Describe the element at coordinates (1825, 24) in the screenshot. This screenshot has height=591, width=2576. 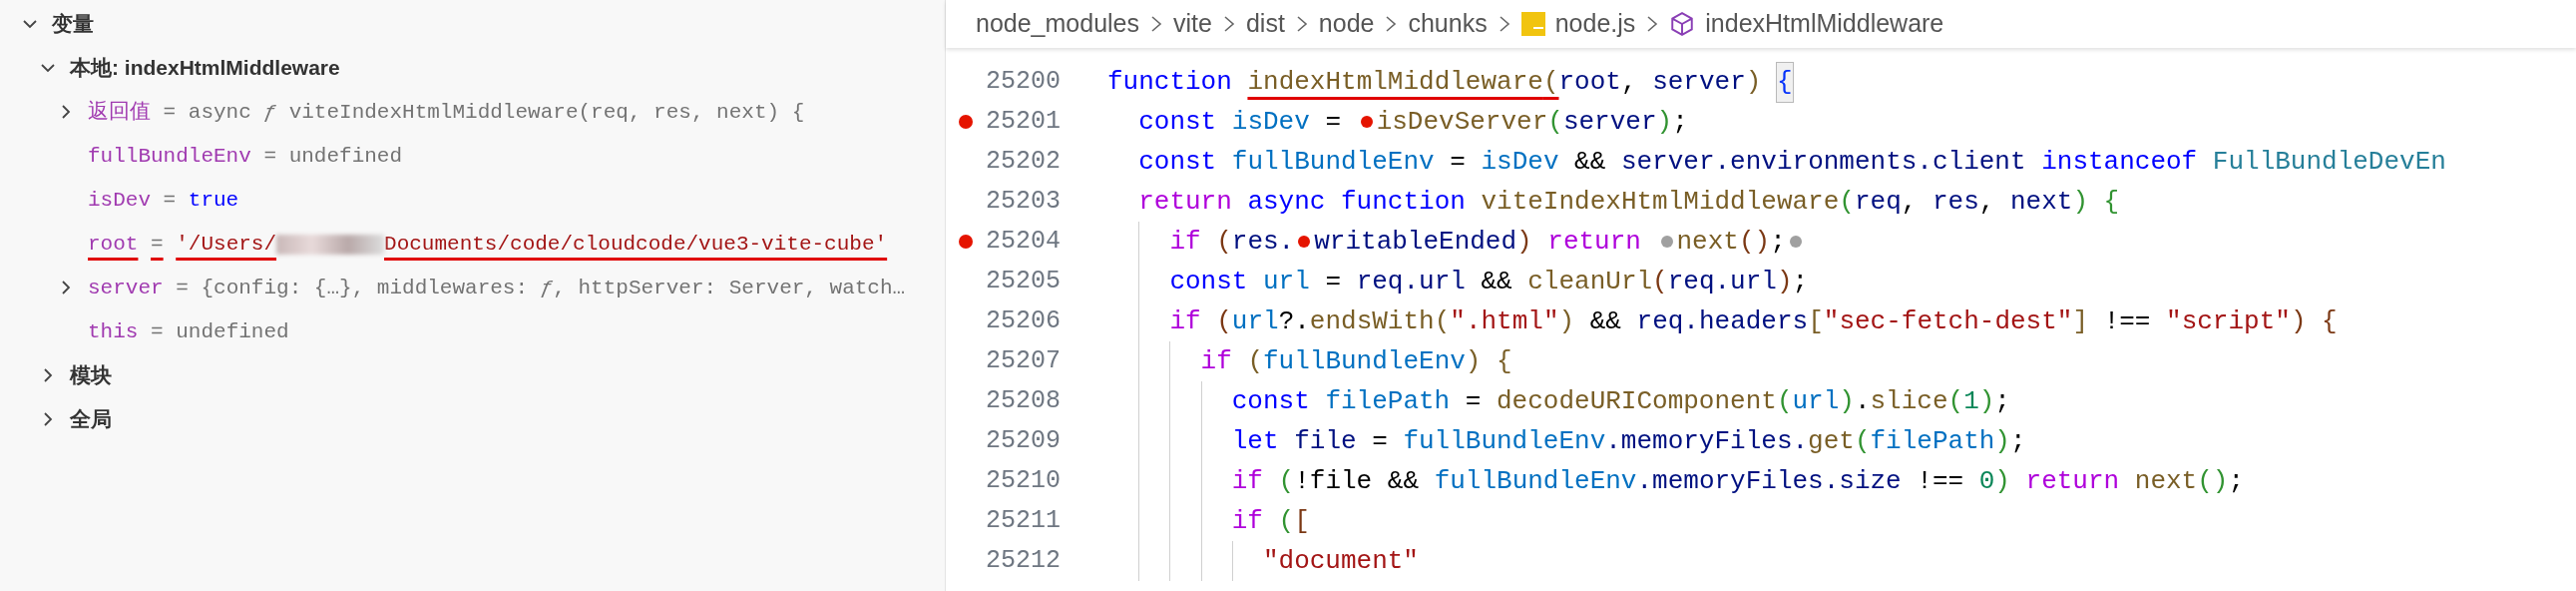
I see `breadcrumb-item: indexHtmlMiddleware` at that location.